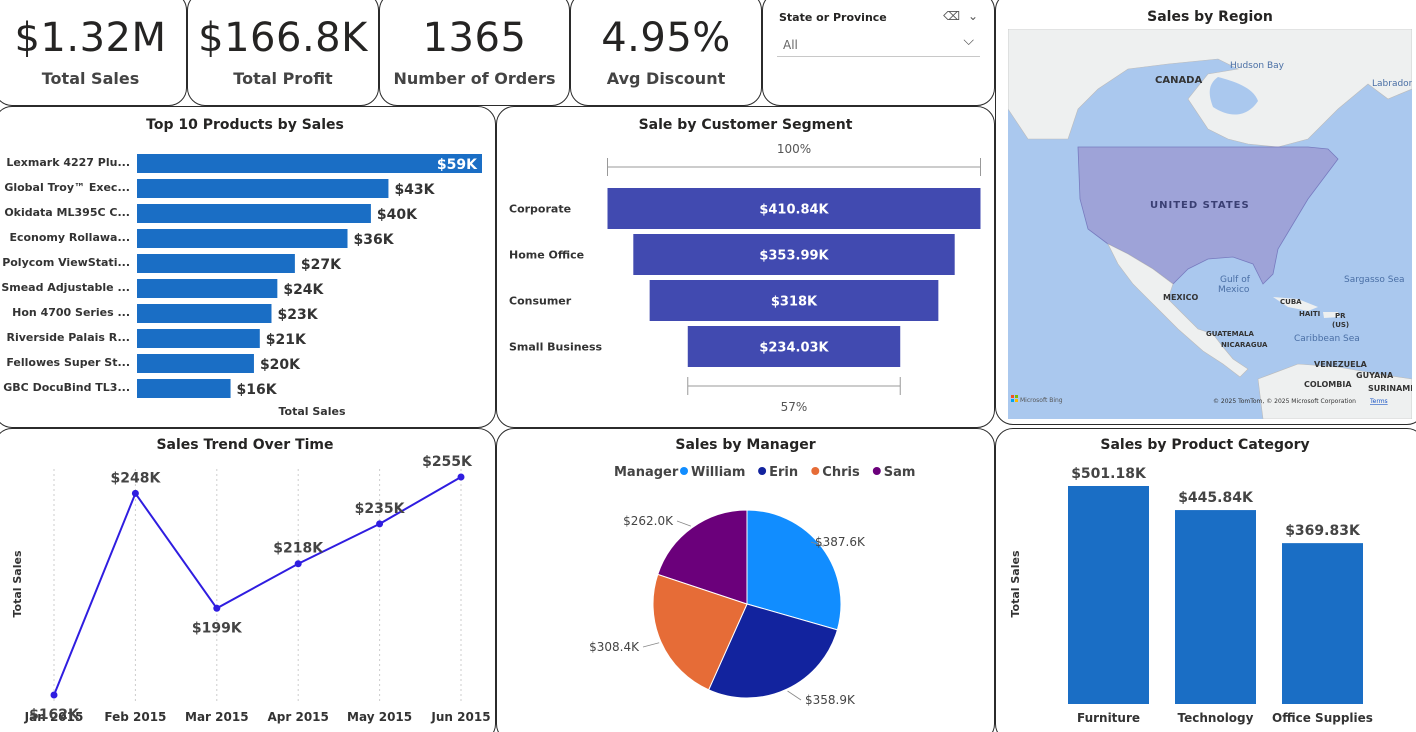 This screenshot has height=732, width=1416. Describe the element at coordinates (286, 340) in the screenshot. I see `data-label: $21K` at that location.